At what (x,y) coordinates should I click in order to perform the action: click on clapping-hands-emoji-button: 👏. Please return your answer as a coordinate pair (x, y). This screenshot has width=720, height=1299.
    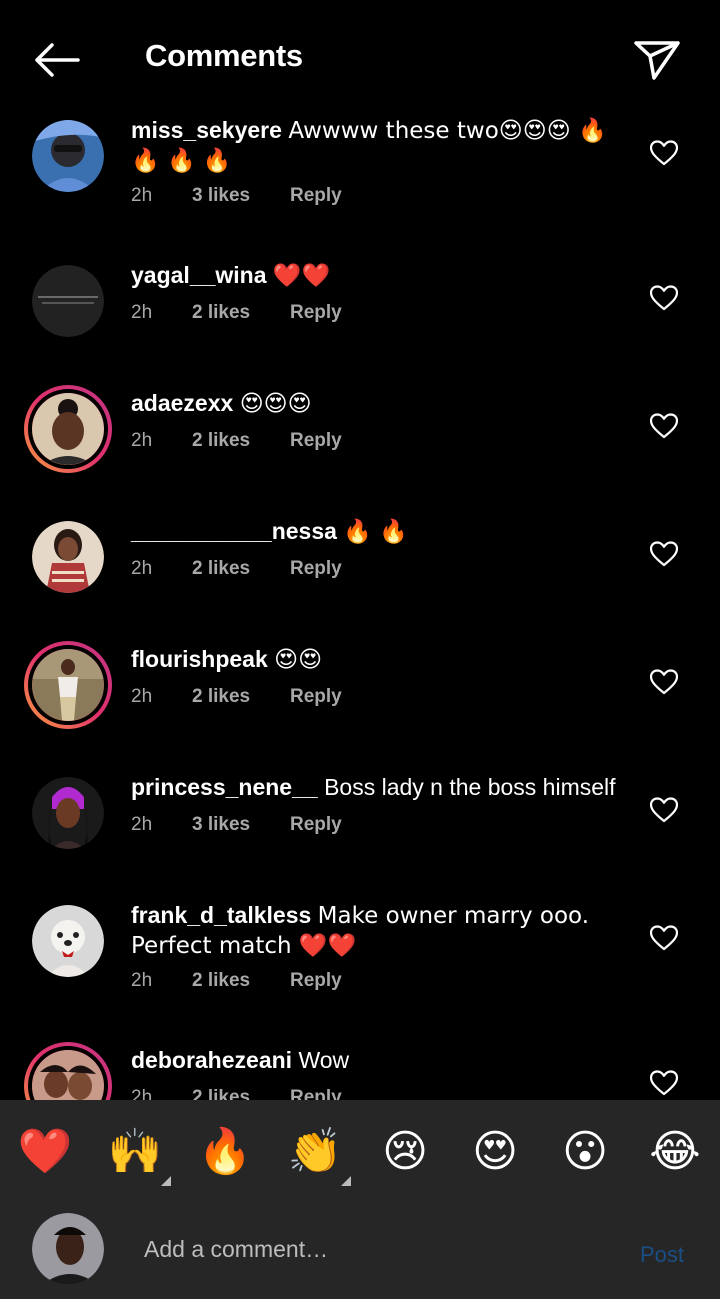
    Looking at the image, I should click on (315, 1152).